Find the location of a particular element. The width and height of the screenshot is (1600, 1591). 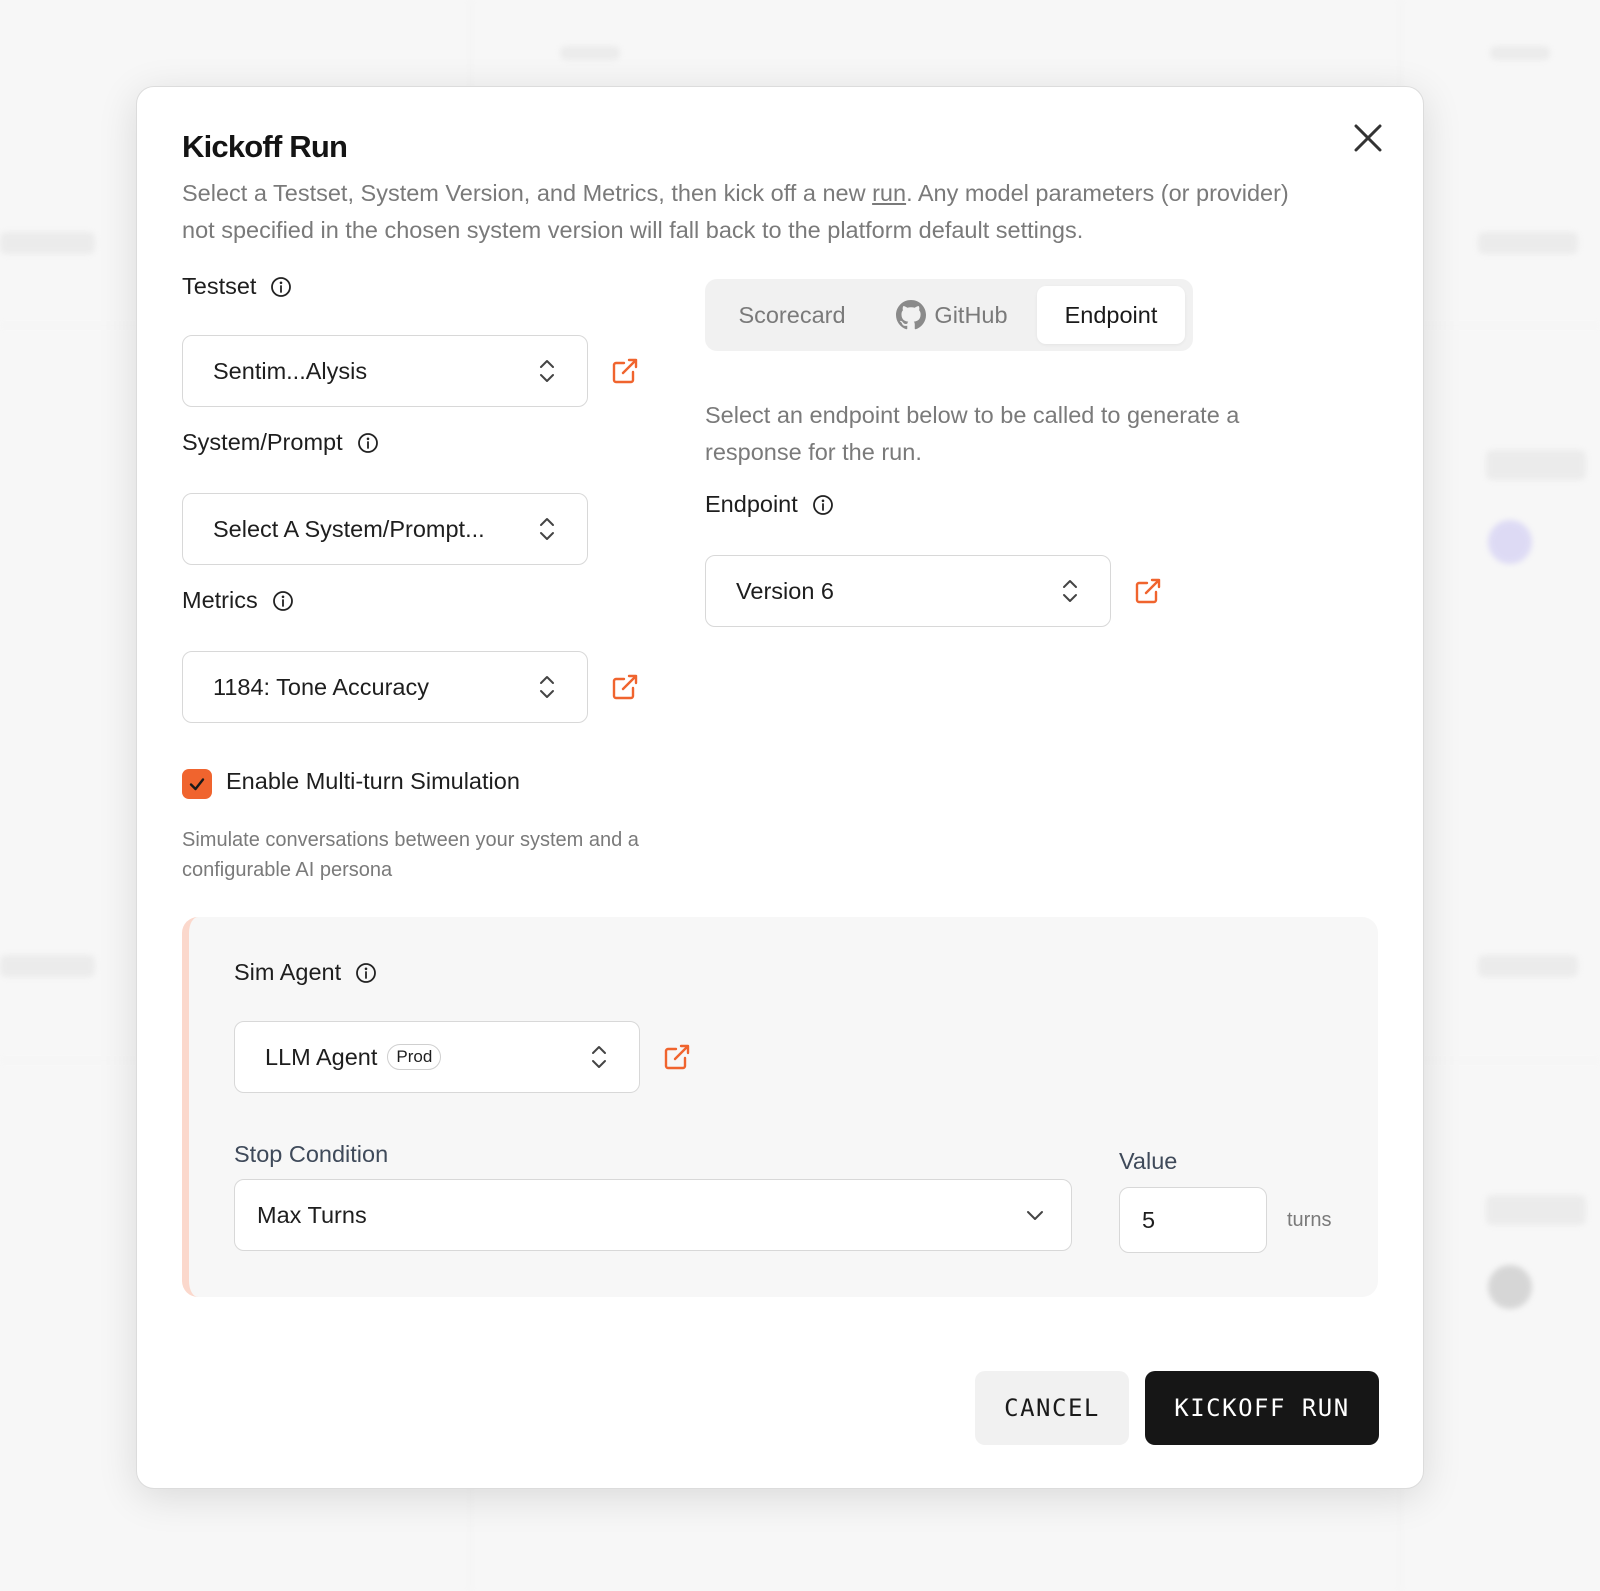

endpoint-label: Endpoint is located at coordinates (751, 504).